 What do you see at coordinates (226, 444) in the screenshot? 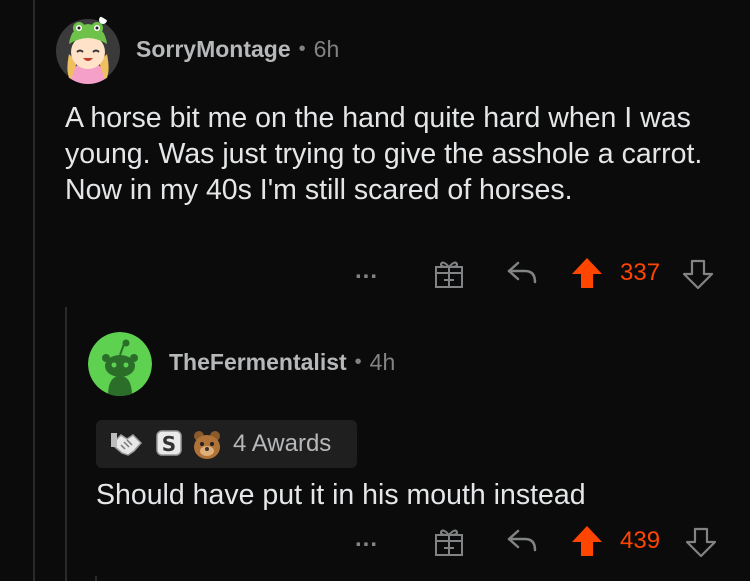
I see `awards-badge: S 4 Awards` at bounding box center [226, 444].